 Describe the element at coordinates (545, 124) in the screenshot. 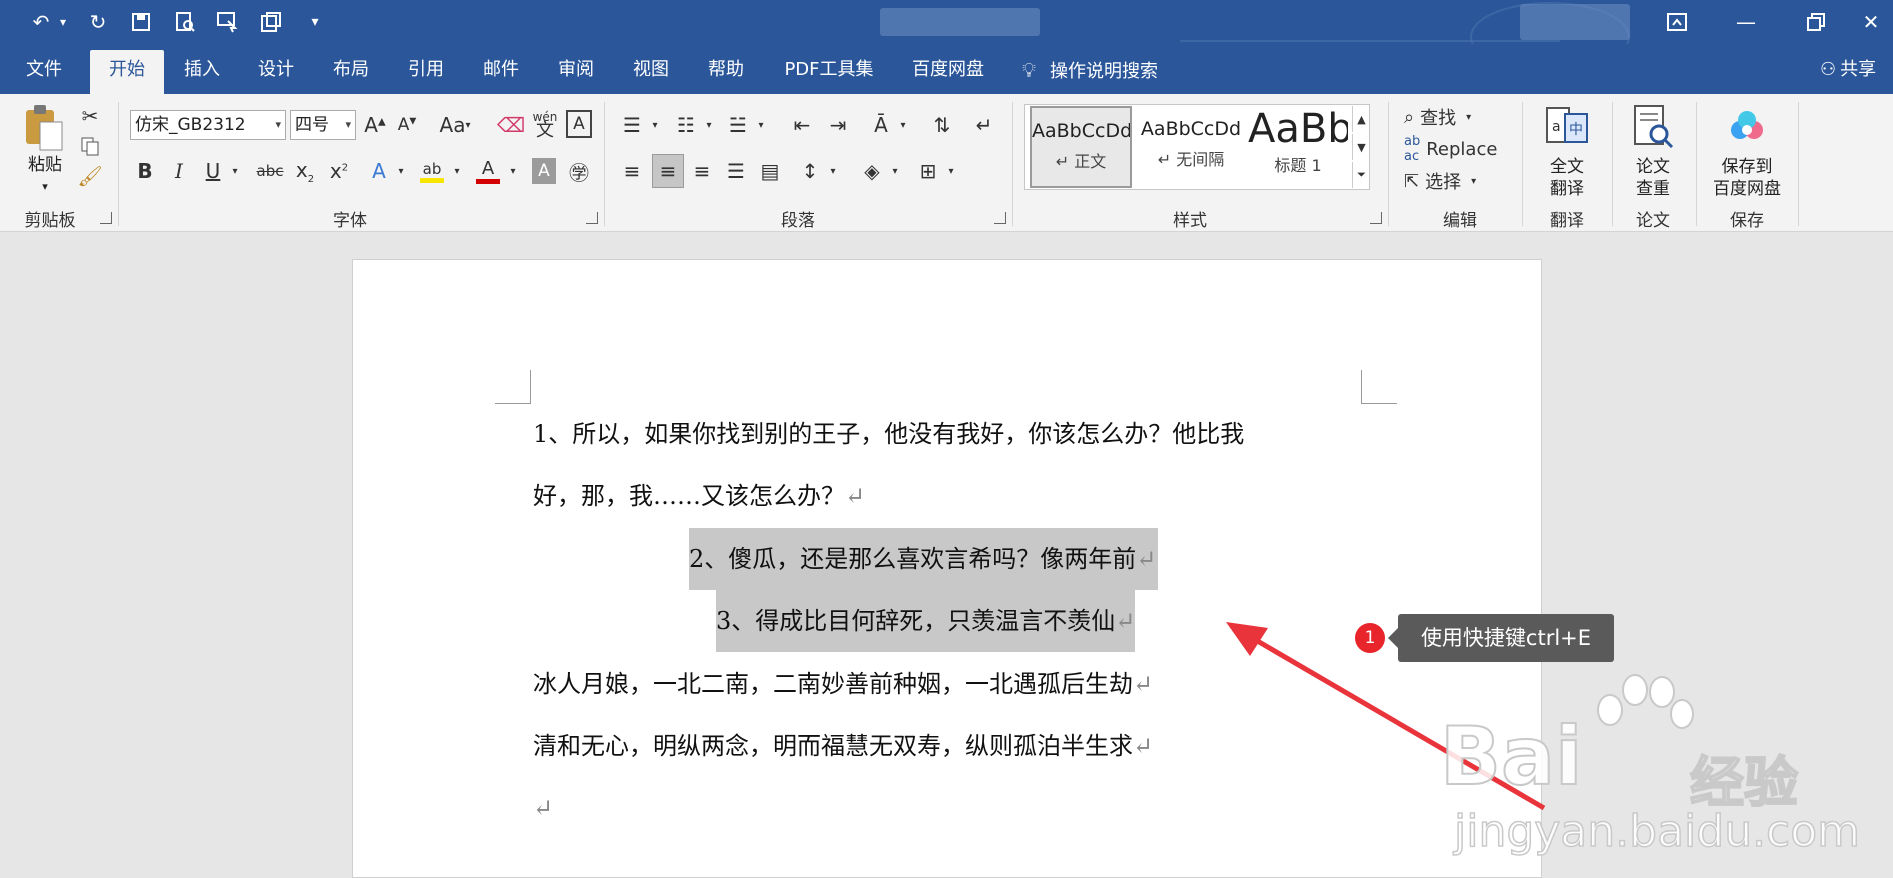

I see `phonetic-guide-button: wén 文` at that location.